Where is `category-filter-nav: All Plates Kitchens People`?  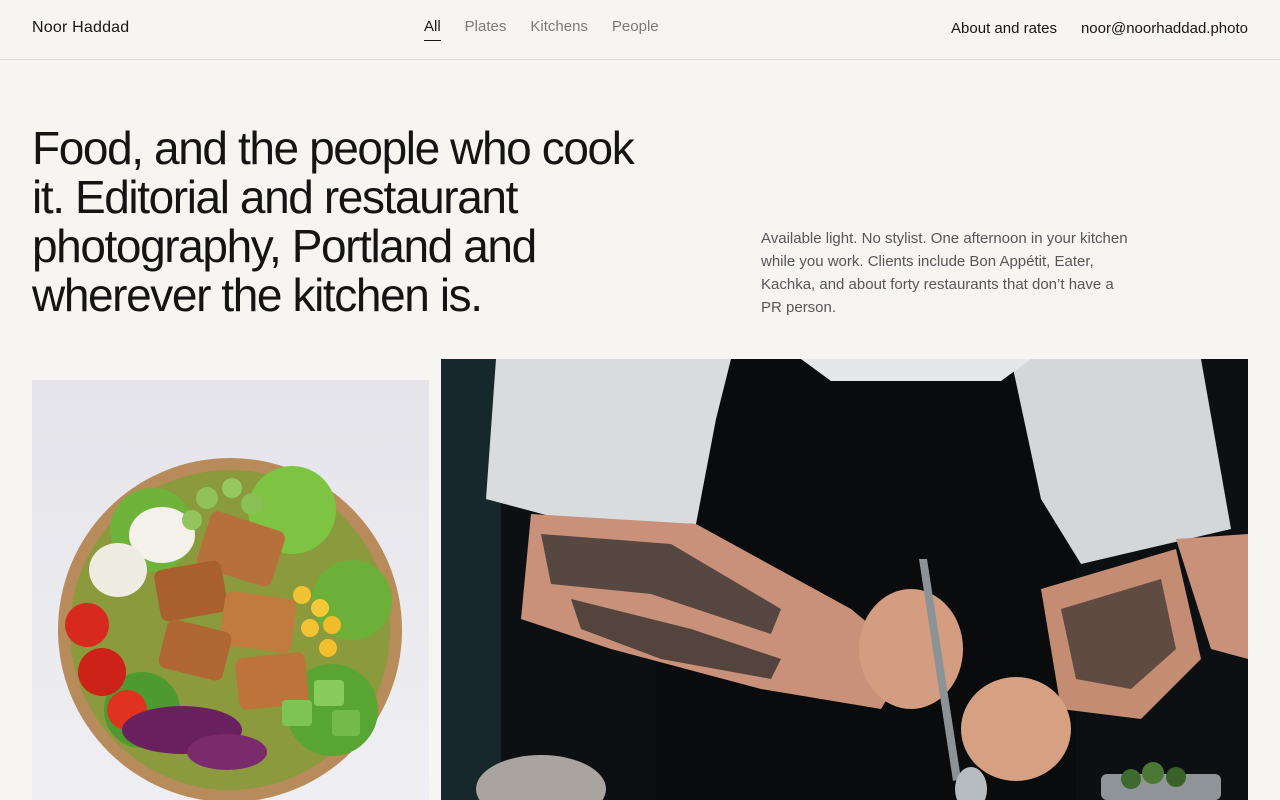
category-filter-nav: All Plates Kitchens People is located at coordinates (541, 29).